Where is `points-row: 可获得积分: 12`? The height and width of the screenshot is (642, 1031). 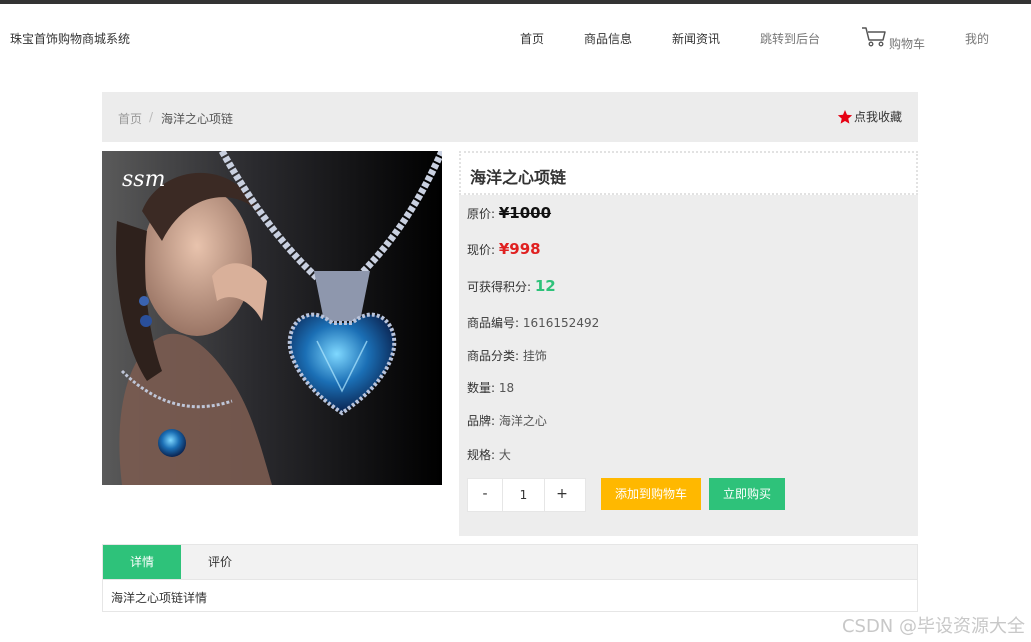 points-row: 可获得积分: 12 is located at coordinates (511, 286).